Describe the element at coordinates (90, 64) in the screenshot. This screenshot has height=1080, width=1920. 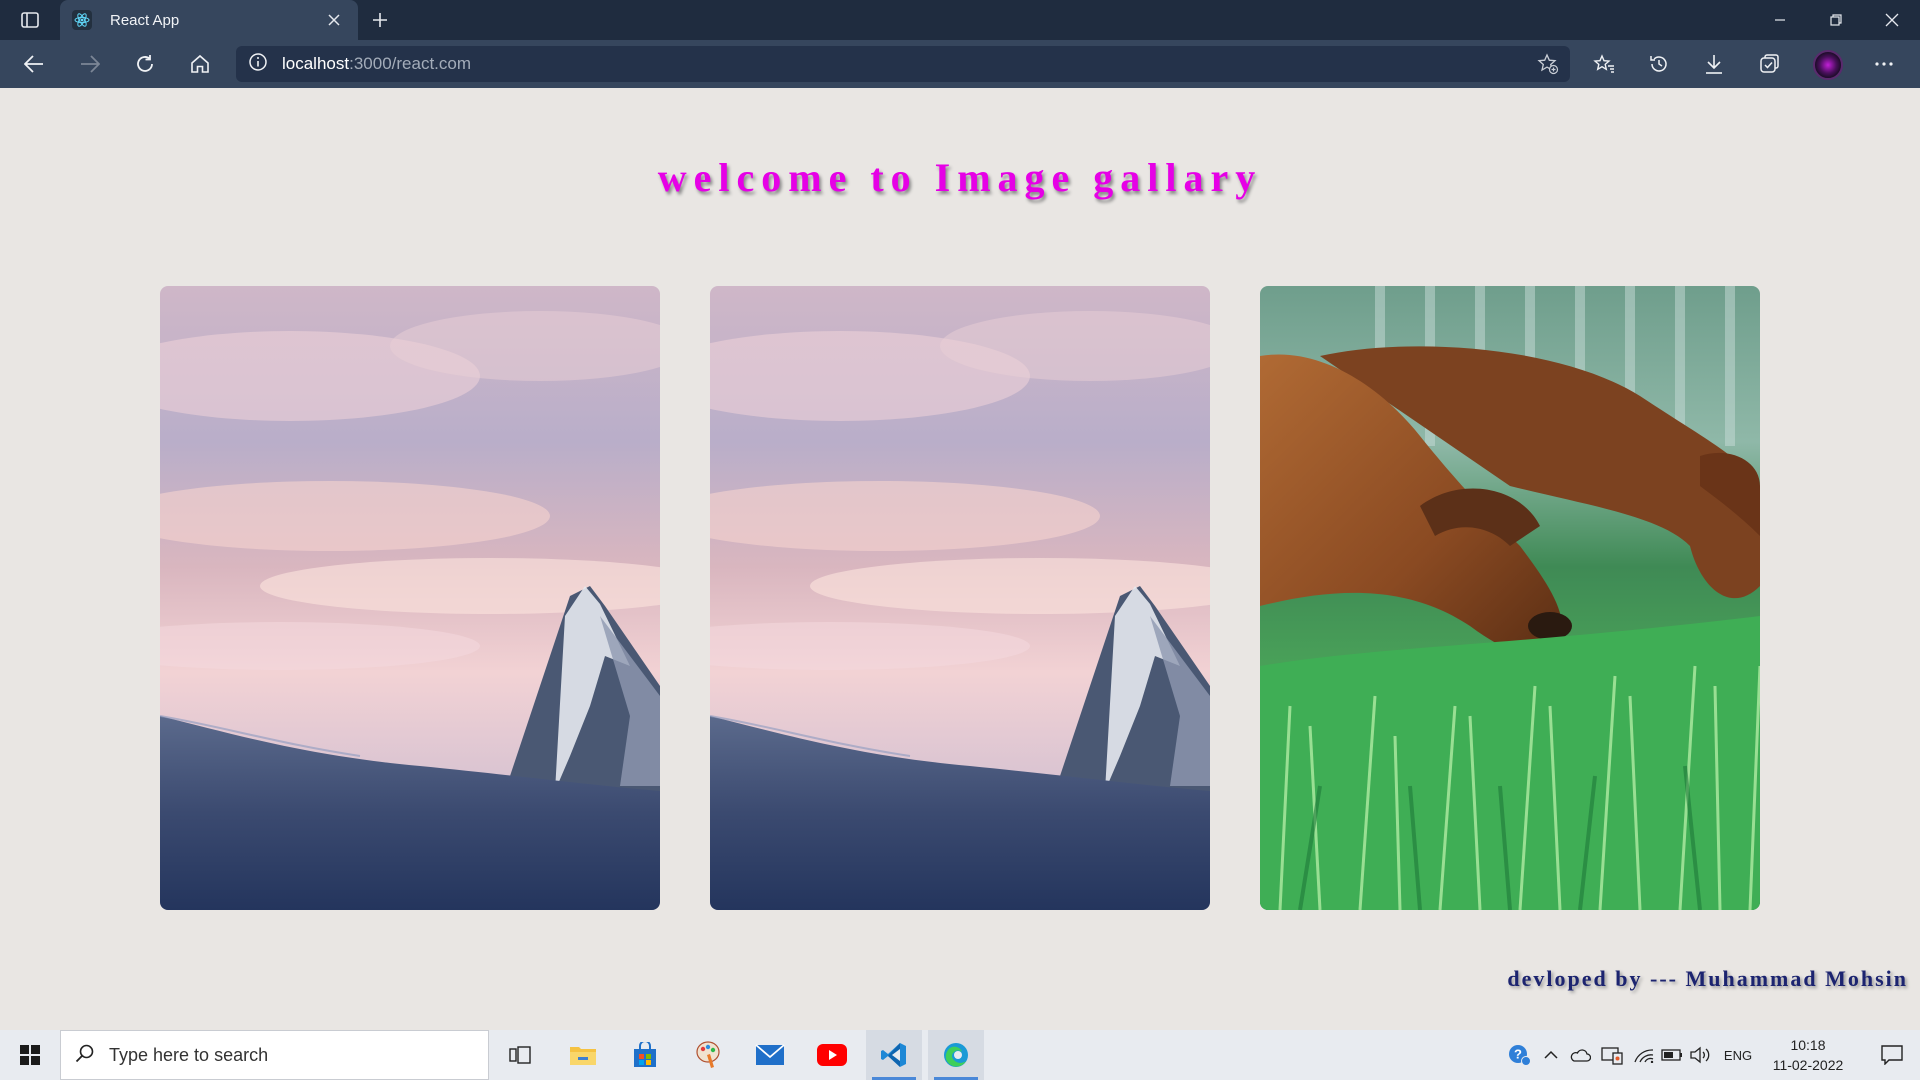
I see `forward-icon` at that location.